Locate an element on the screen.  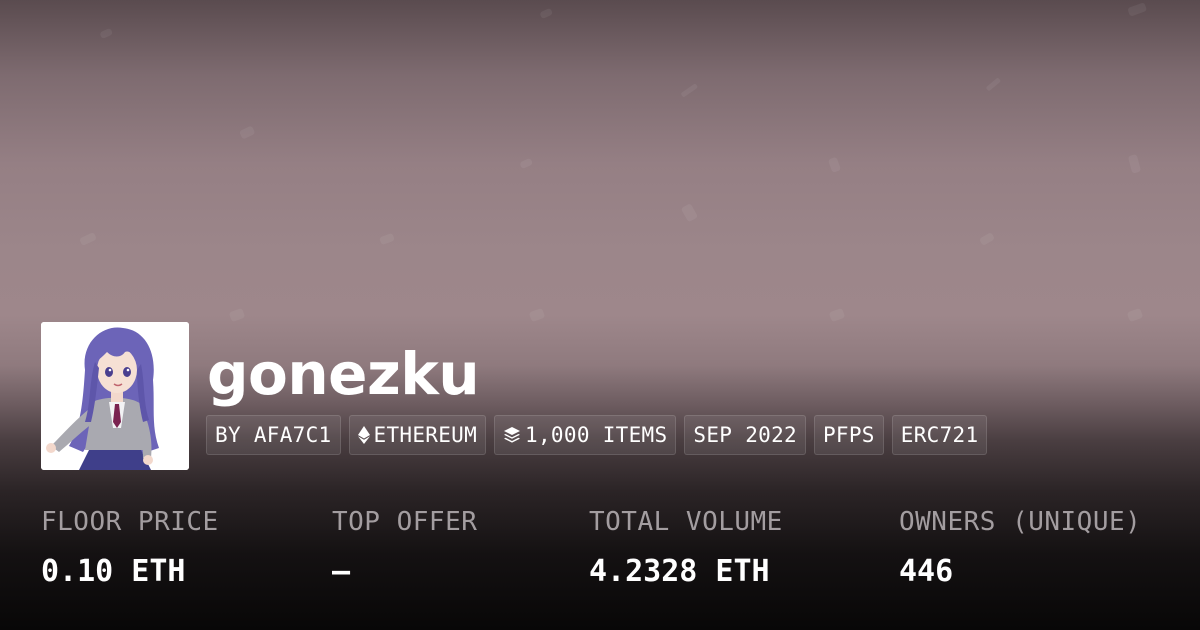
anime-girl-illustration is located at coordinates (115, 396).